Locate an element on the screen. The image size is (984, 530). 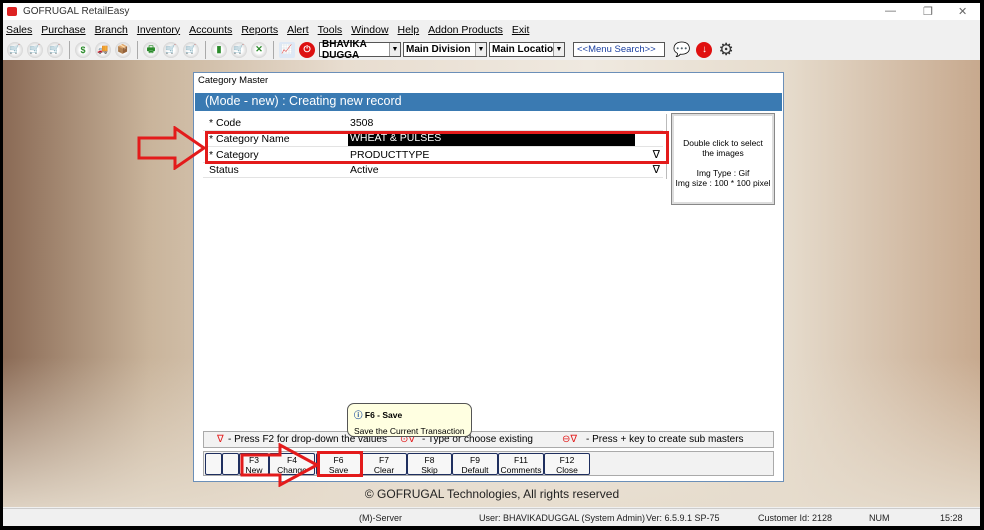
app-logo-icon is located at coordinates (12, 11).